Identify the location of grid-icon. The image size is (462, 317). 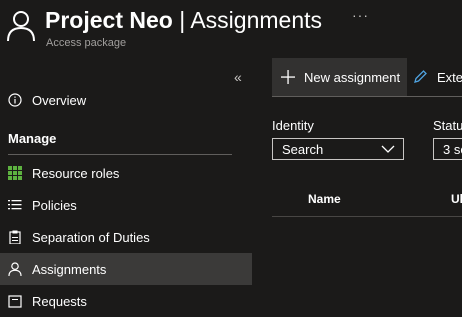
(15, 173).